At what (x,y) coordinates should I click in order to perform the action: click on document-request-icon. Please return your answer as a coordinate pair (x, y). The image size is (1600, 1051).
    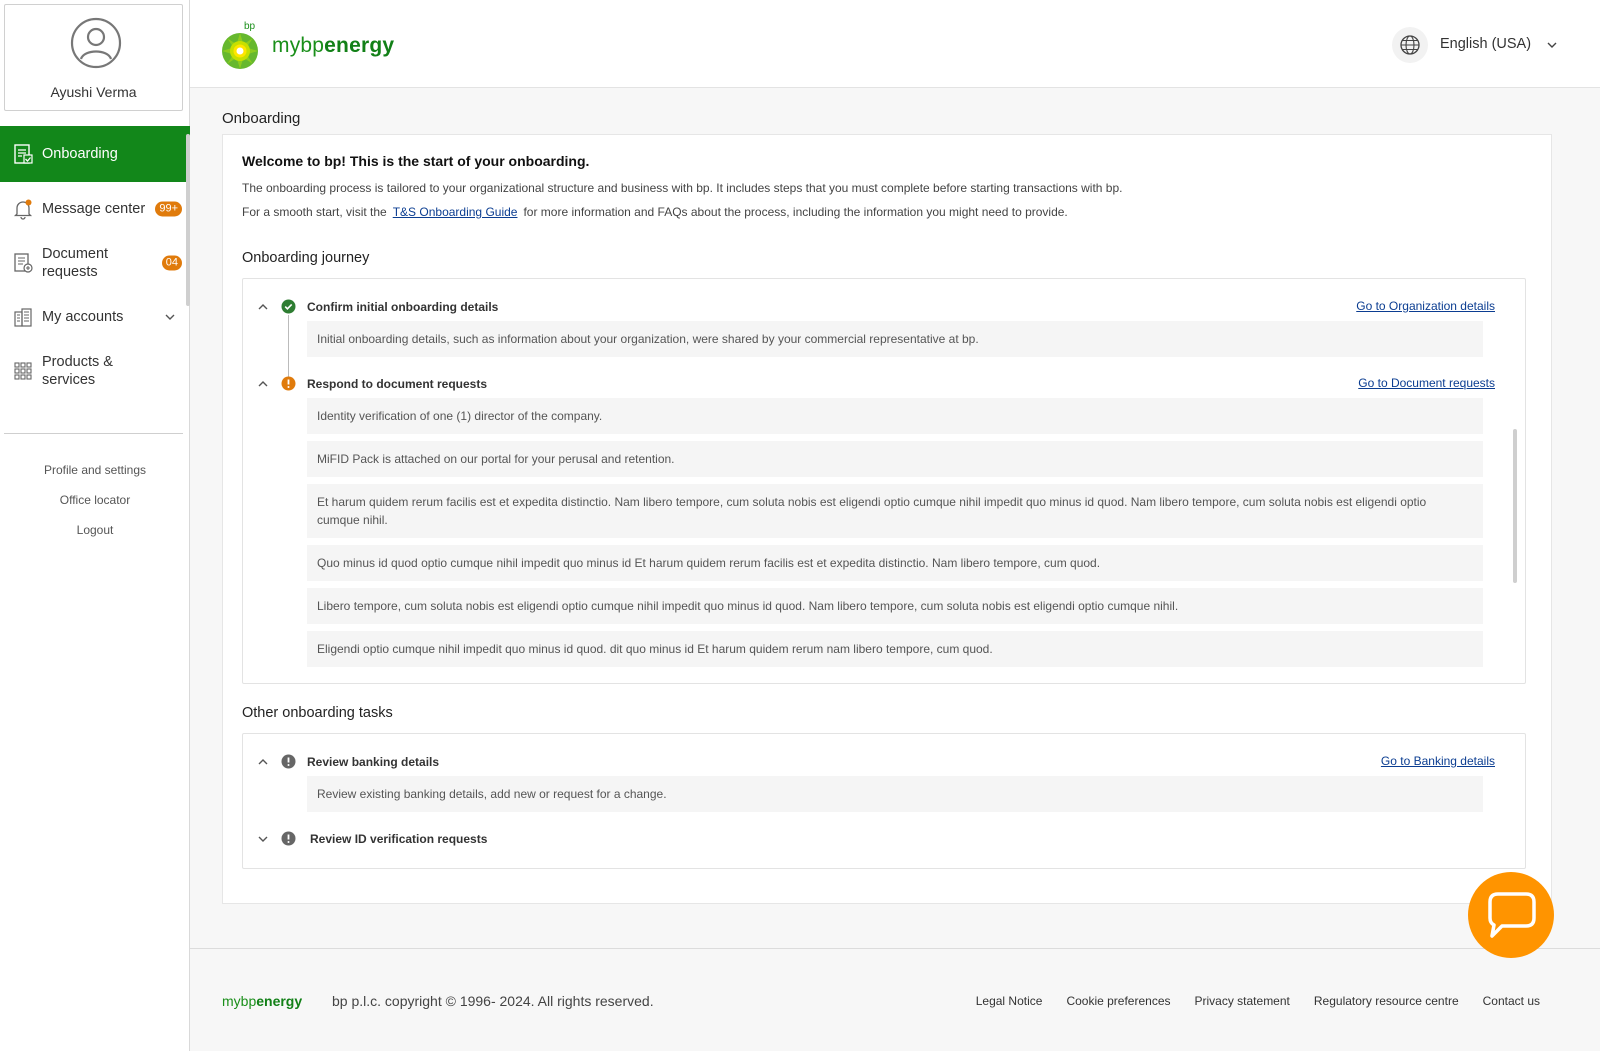
    Looking at the image, I should click on (23, 263).